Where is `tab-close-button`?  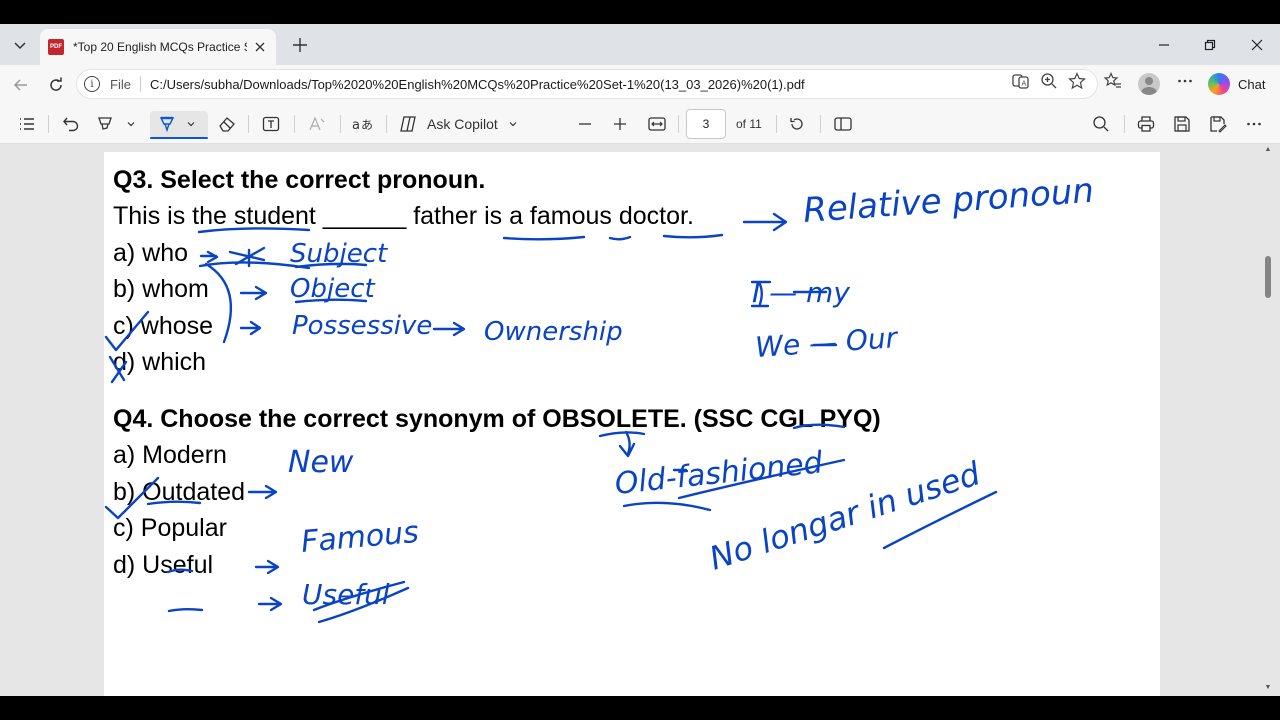
tab-close-button is located at coordinates (260, 47).